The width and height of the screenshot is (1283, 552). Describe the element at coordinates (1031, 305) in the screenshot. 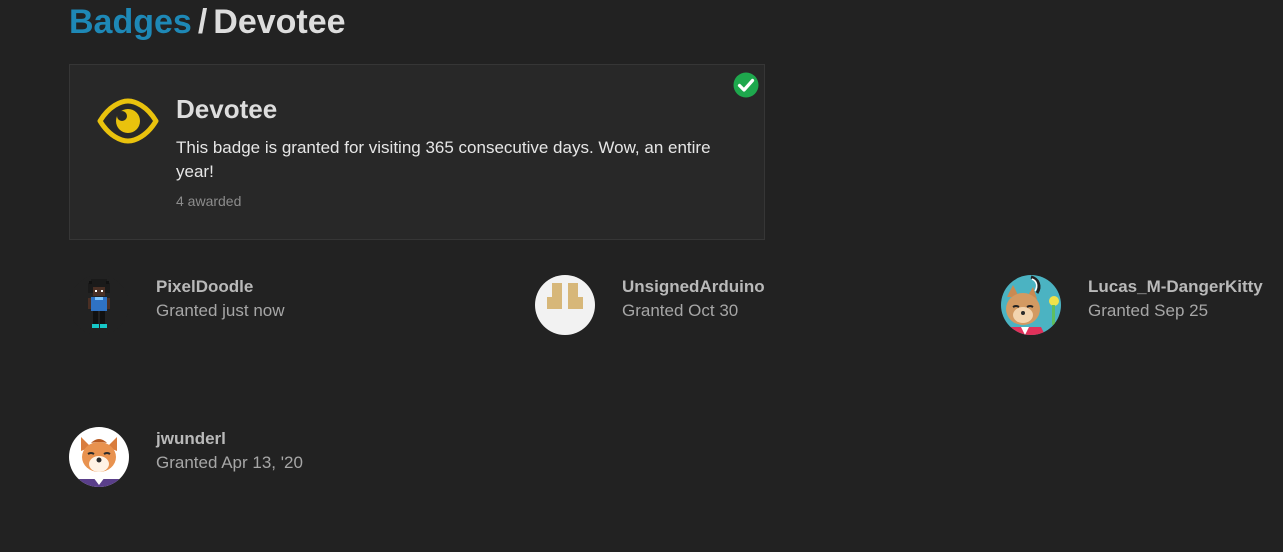

I see `cat-avatar` at that location.